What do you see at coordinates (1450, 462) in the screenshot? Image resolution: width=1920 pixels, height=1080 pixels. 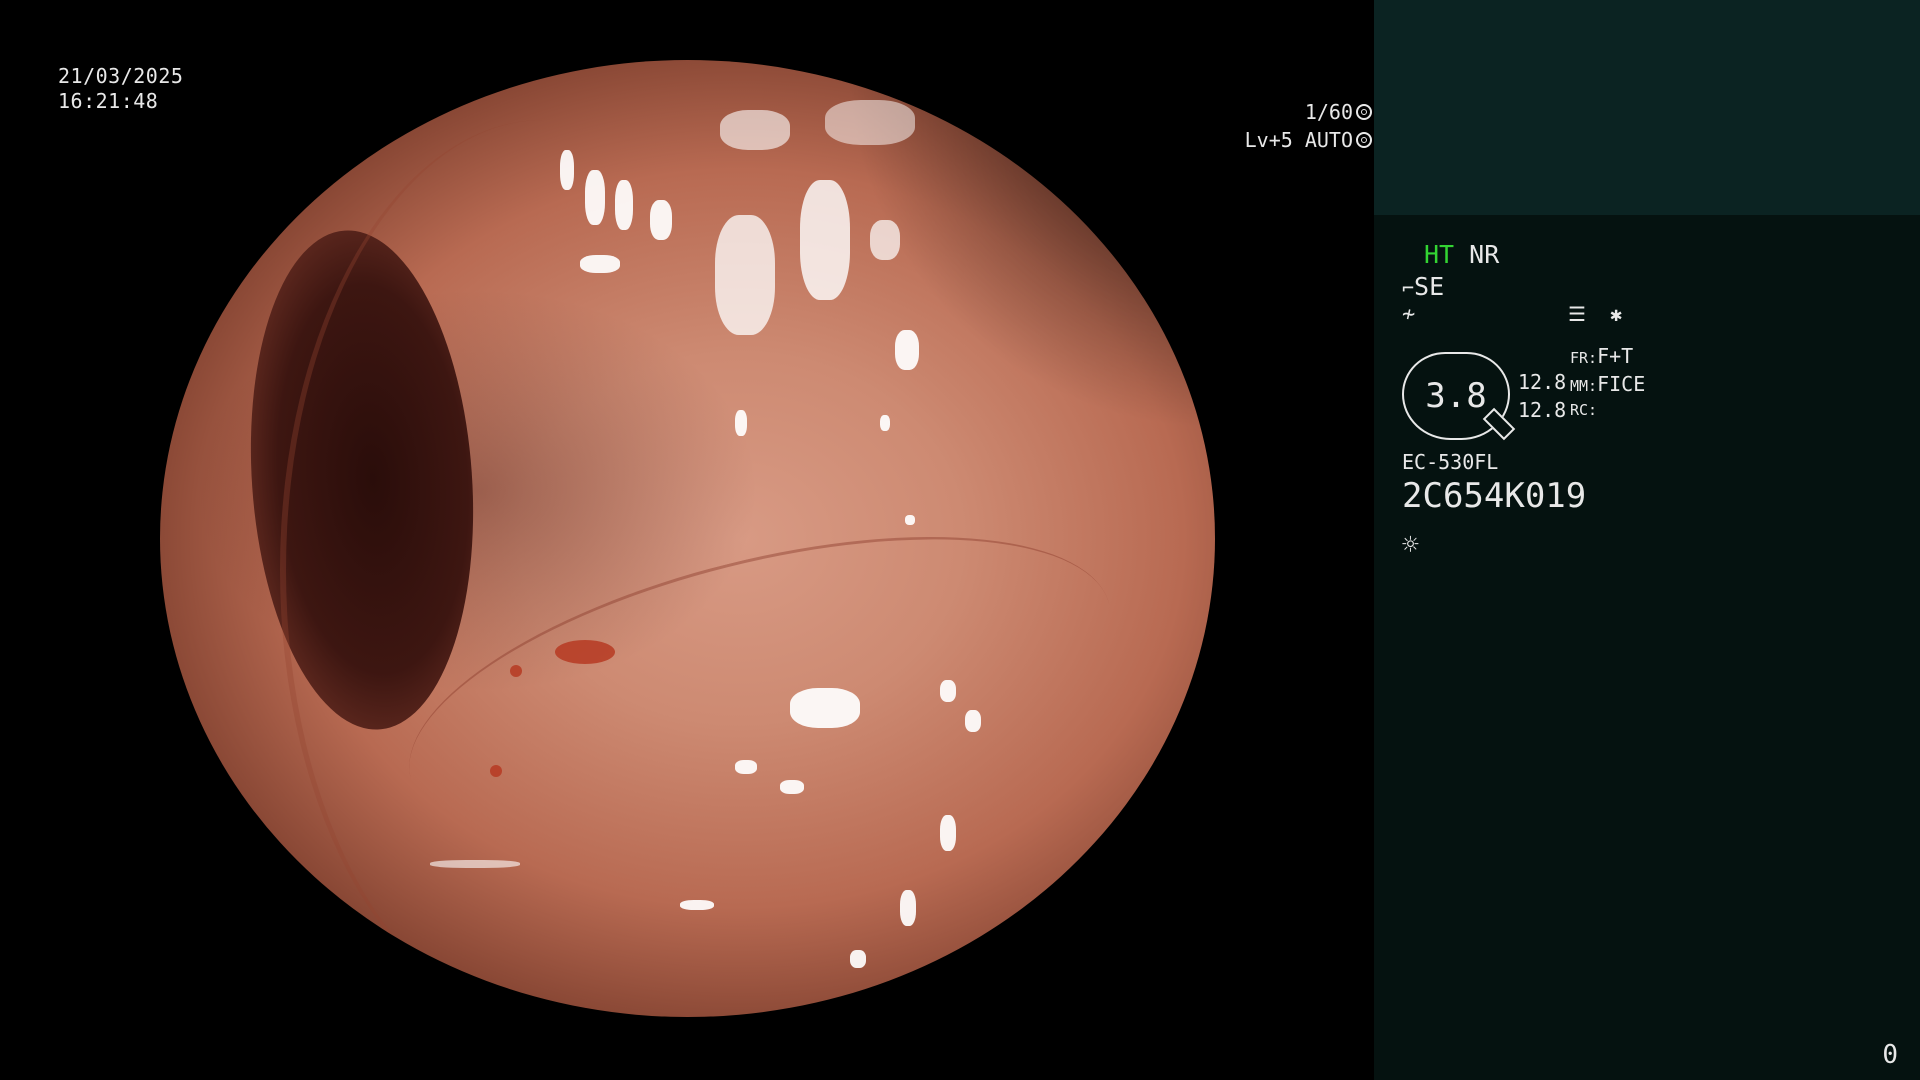 I see `scope-model: EC-530FL` at bounding box center [1450, 462].